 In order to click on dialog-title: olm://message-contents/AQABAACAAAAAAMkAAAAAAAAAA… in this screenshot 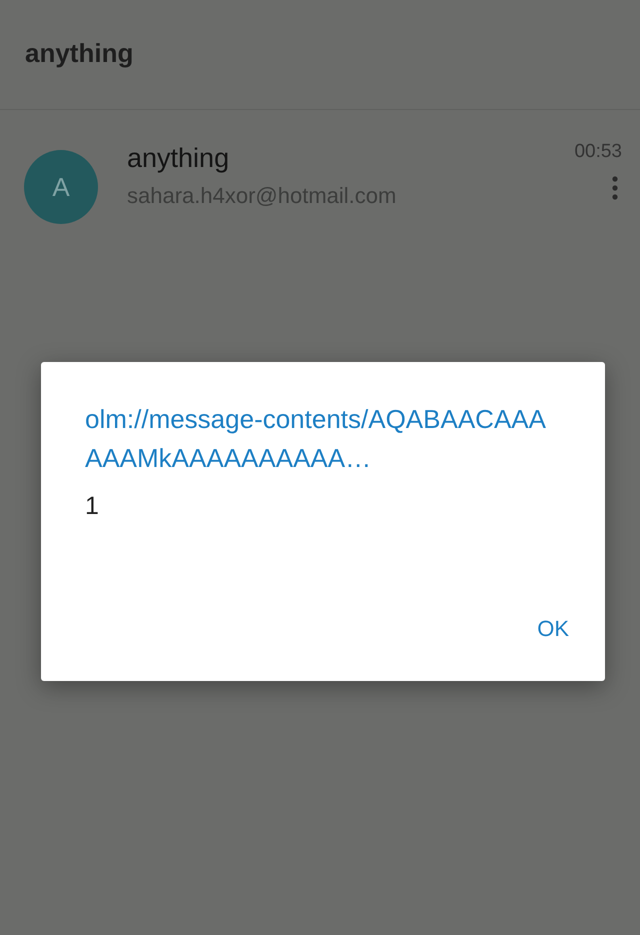, I will do `click(316, 439)`.